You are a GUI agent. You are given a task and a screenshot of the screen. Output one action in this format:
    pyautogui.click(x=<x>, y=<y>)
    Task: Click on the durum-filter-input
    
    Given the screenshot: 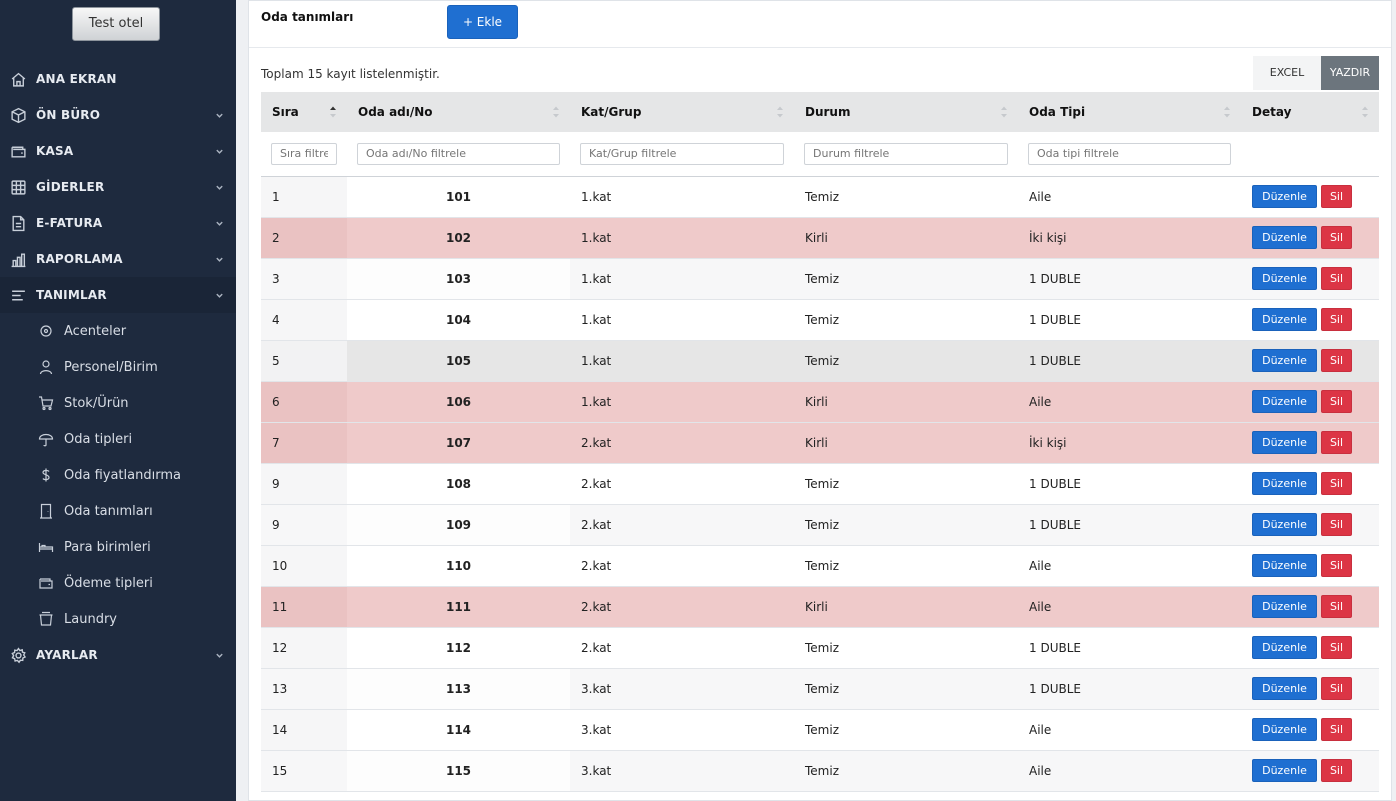 What is the action you would take?
    pyautogui.click(x=906, y=153)
    